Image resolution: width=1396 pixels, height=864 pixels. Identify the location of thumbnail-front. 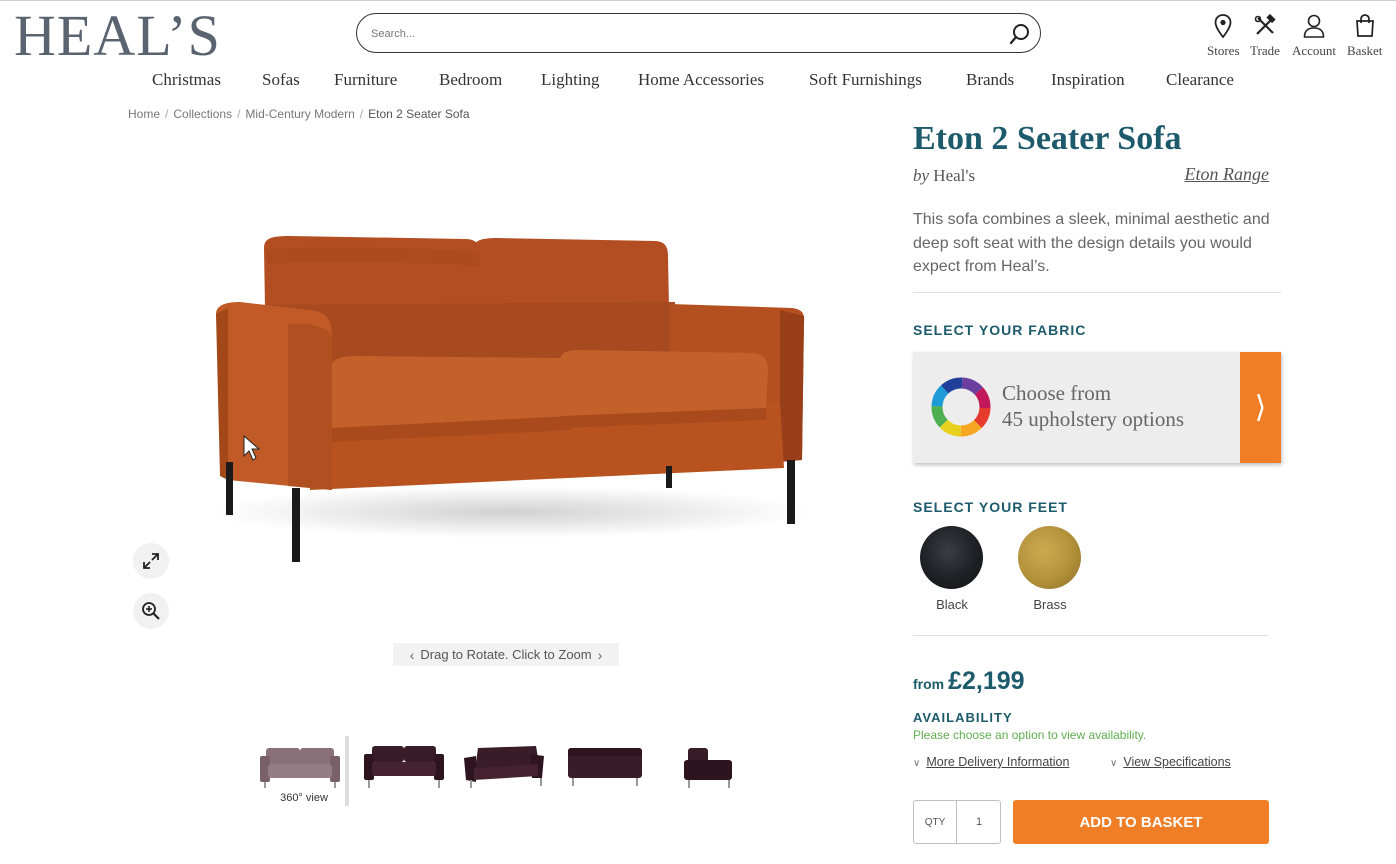
(405, 772).